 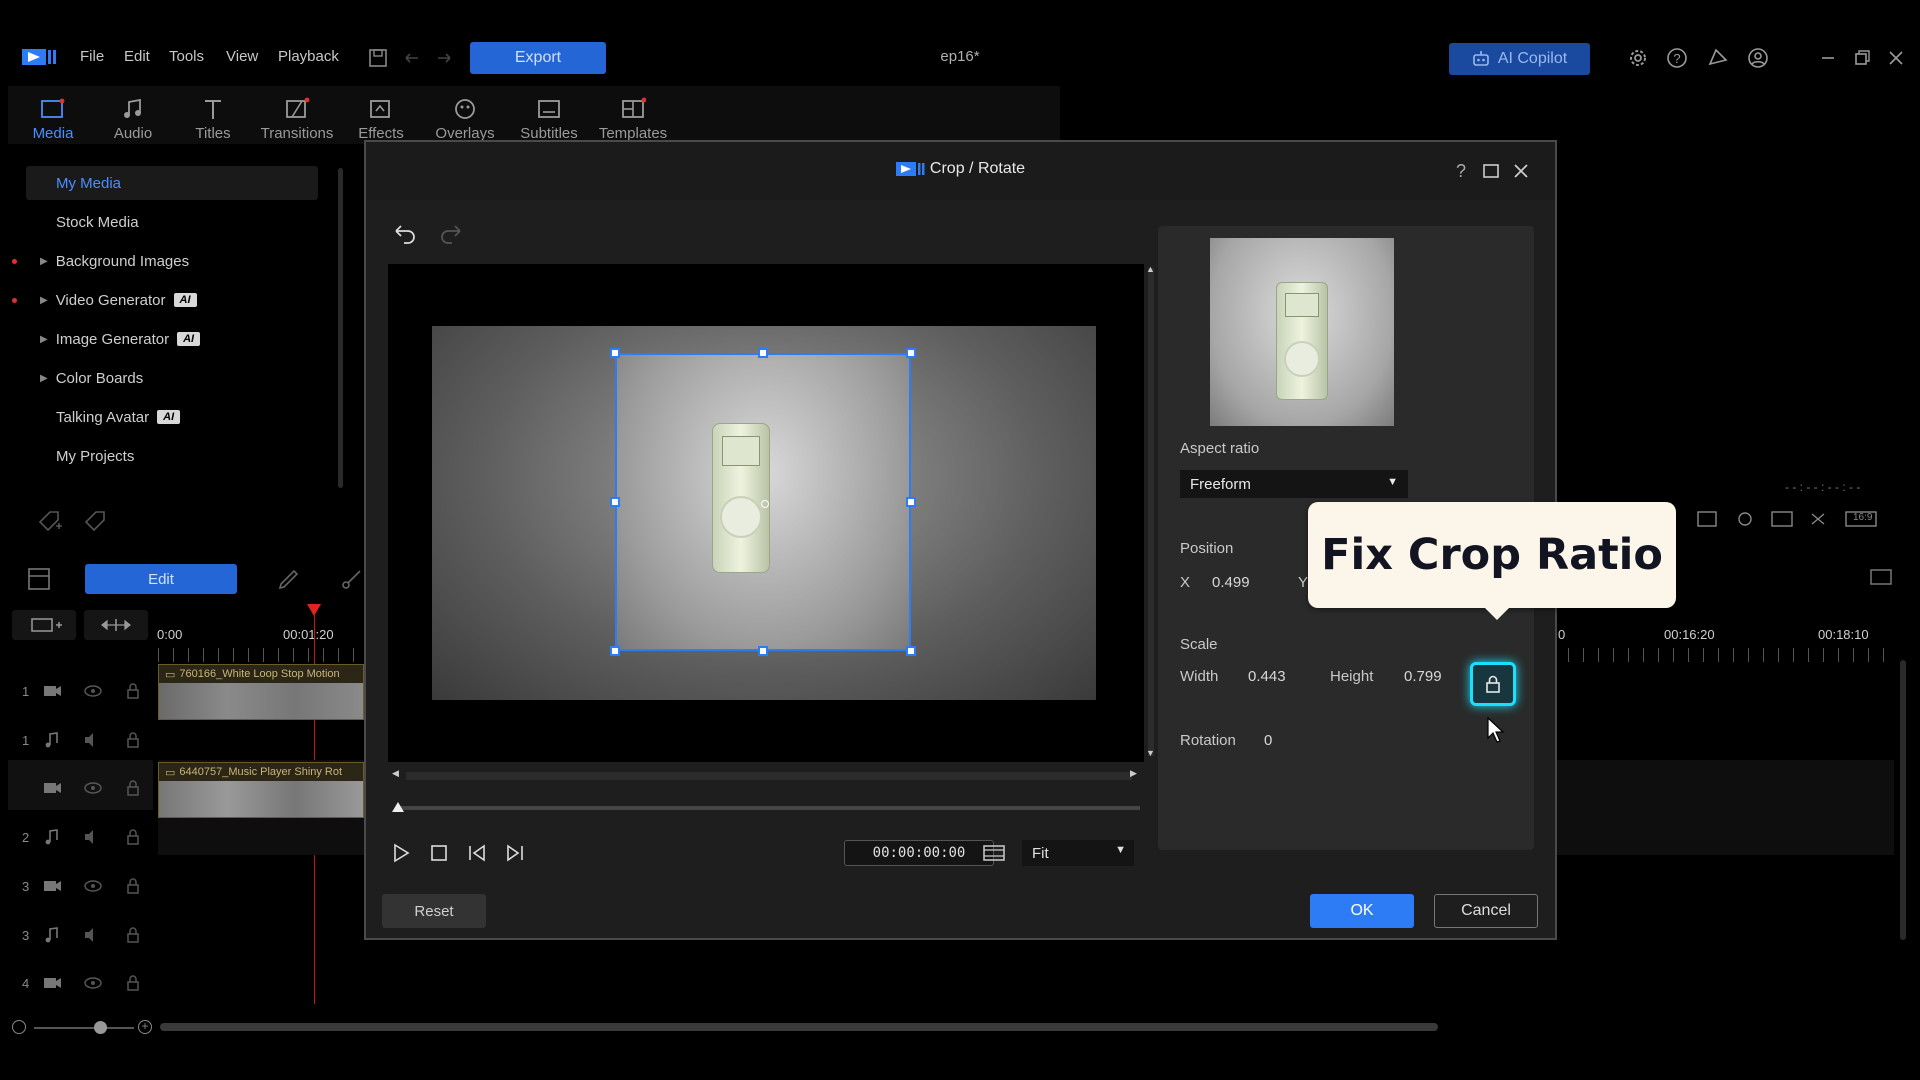 What do you see at coordinates (1828, 58) in the screenshot?
I see `minimize-icon` at bounding box center [1828, 58].